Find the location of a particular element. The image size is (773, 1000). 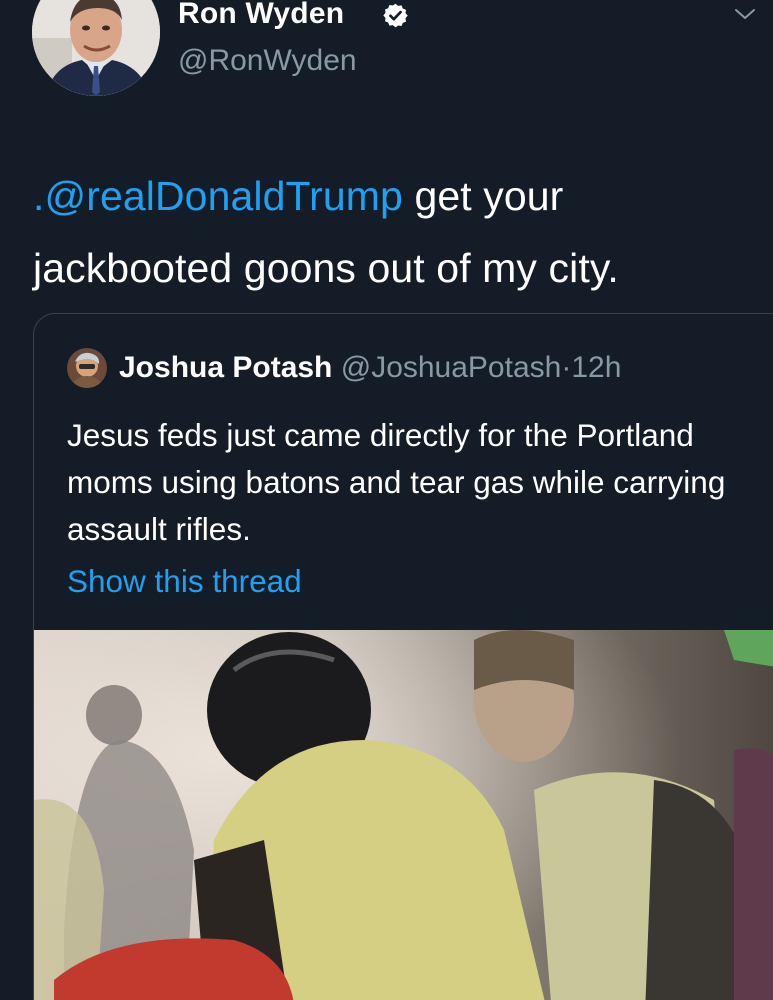

author-avatar is located at coordinates (96, 48).